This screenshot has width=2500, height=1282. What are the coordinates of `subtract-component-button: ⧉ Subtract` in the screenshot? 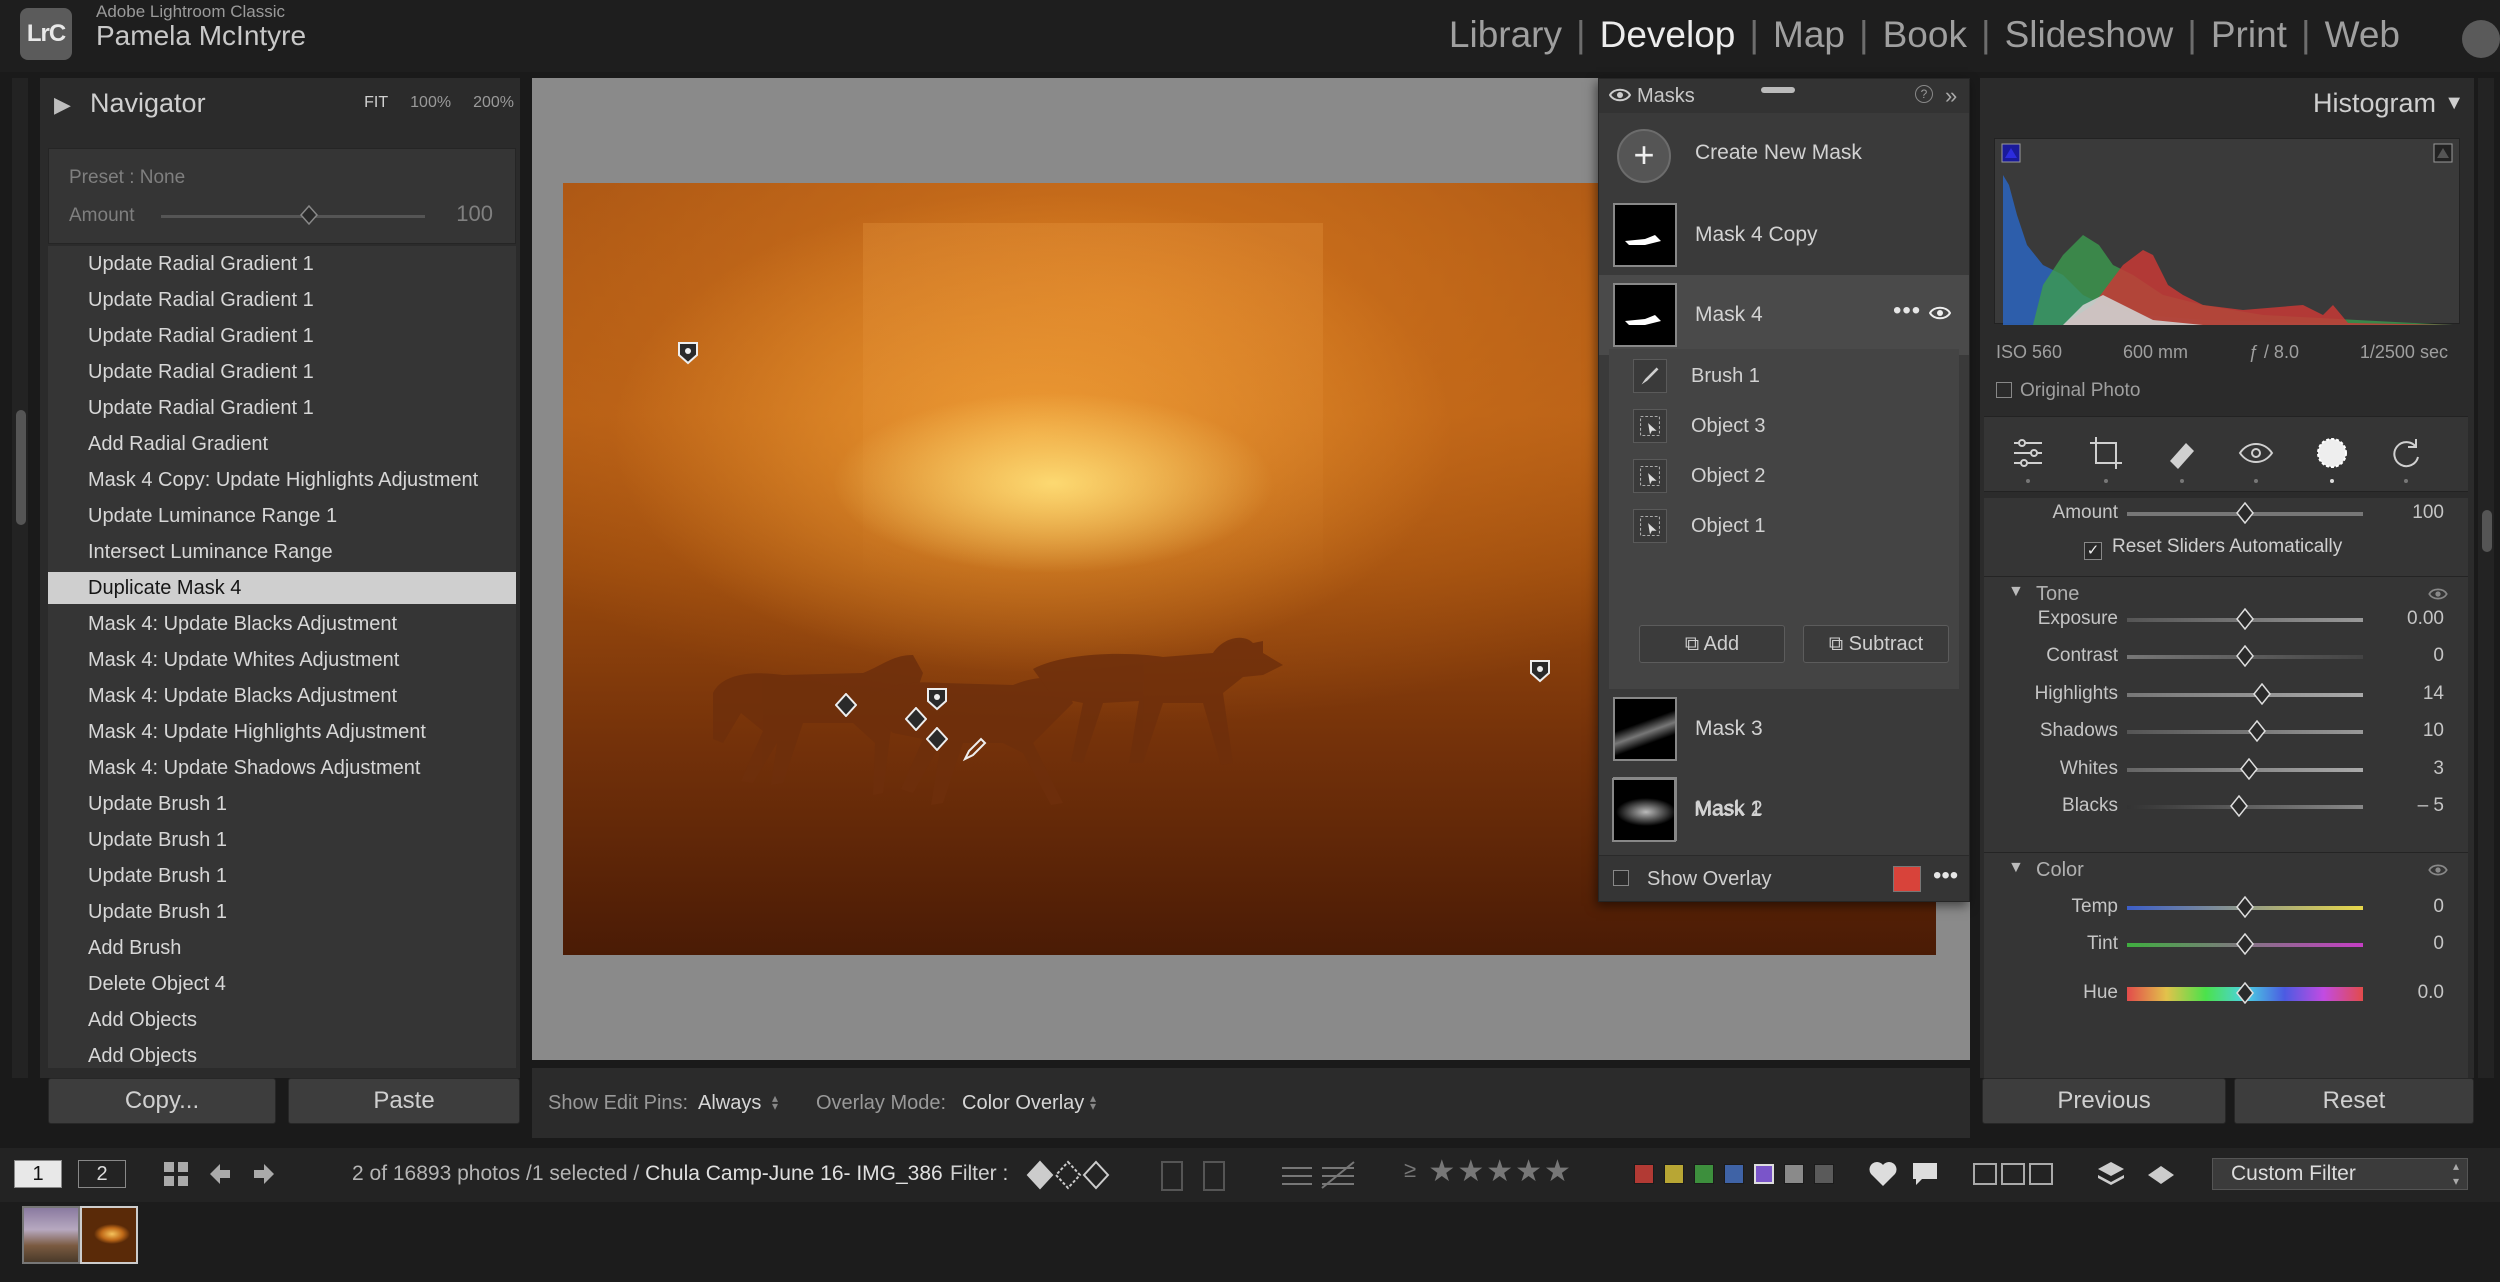 It's located at (1876, 644).